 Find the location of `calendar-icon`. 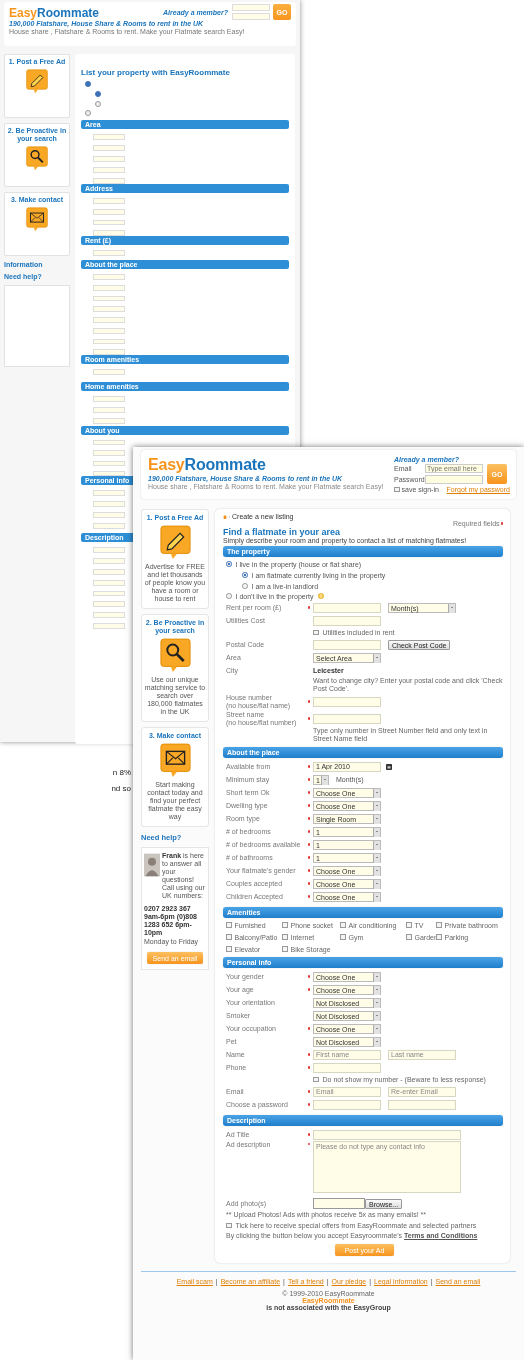

calendar-icon is located at coordinates (389, 766).